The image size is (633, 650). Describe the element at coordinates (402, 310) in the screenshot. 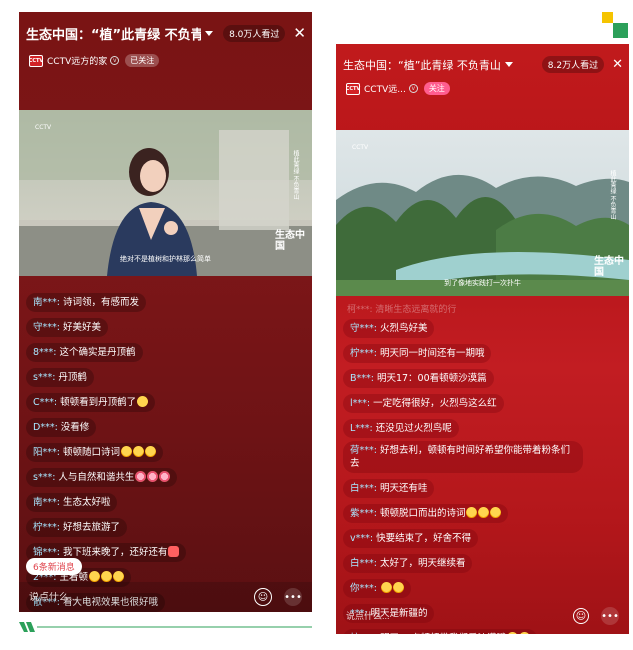

I see `faded-chat-message: 柯***: 清晰生态远离就的行` at that location.